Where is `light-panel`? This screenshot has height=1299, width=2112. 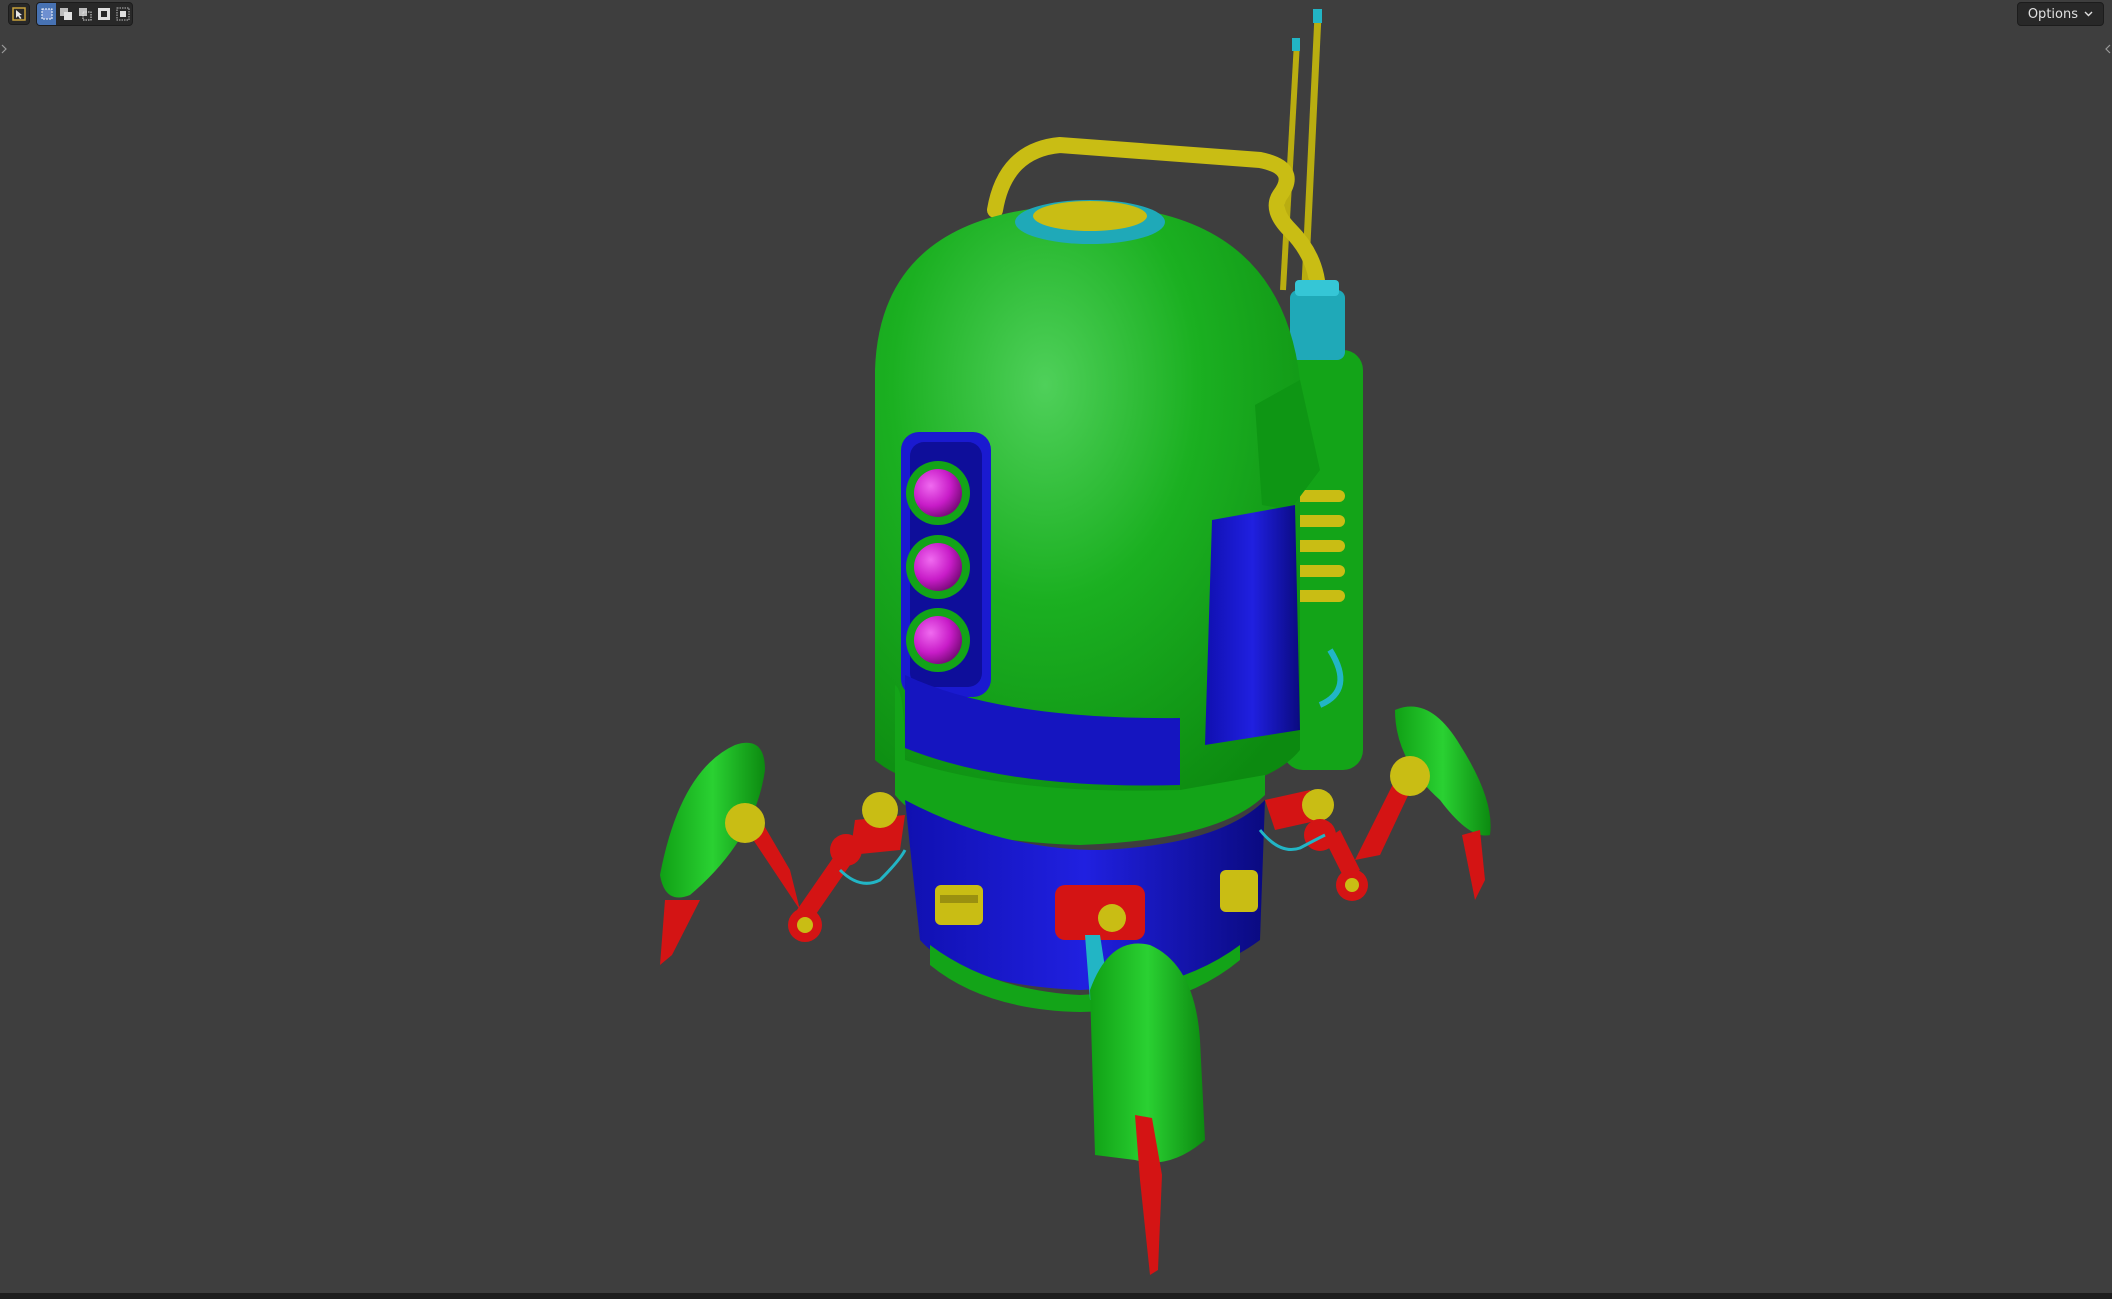
light-panel is located at coordinates (946, 564).